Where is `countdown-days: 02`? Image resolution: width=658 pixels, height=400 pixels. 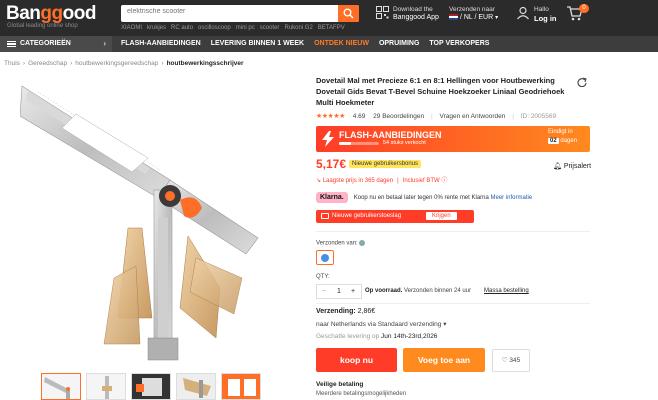 countdown-days: 02 is located at coordinates (553, 141).